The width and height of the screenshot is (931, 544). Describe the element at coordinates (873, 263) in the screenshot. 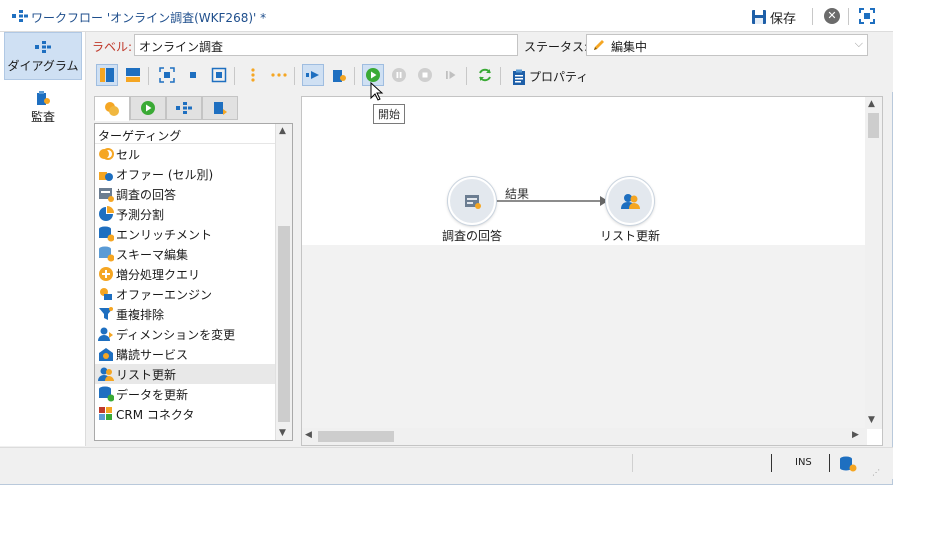

I see `canvas-vertical-scrollbar: ▲ ▼` at that location.